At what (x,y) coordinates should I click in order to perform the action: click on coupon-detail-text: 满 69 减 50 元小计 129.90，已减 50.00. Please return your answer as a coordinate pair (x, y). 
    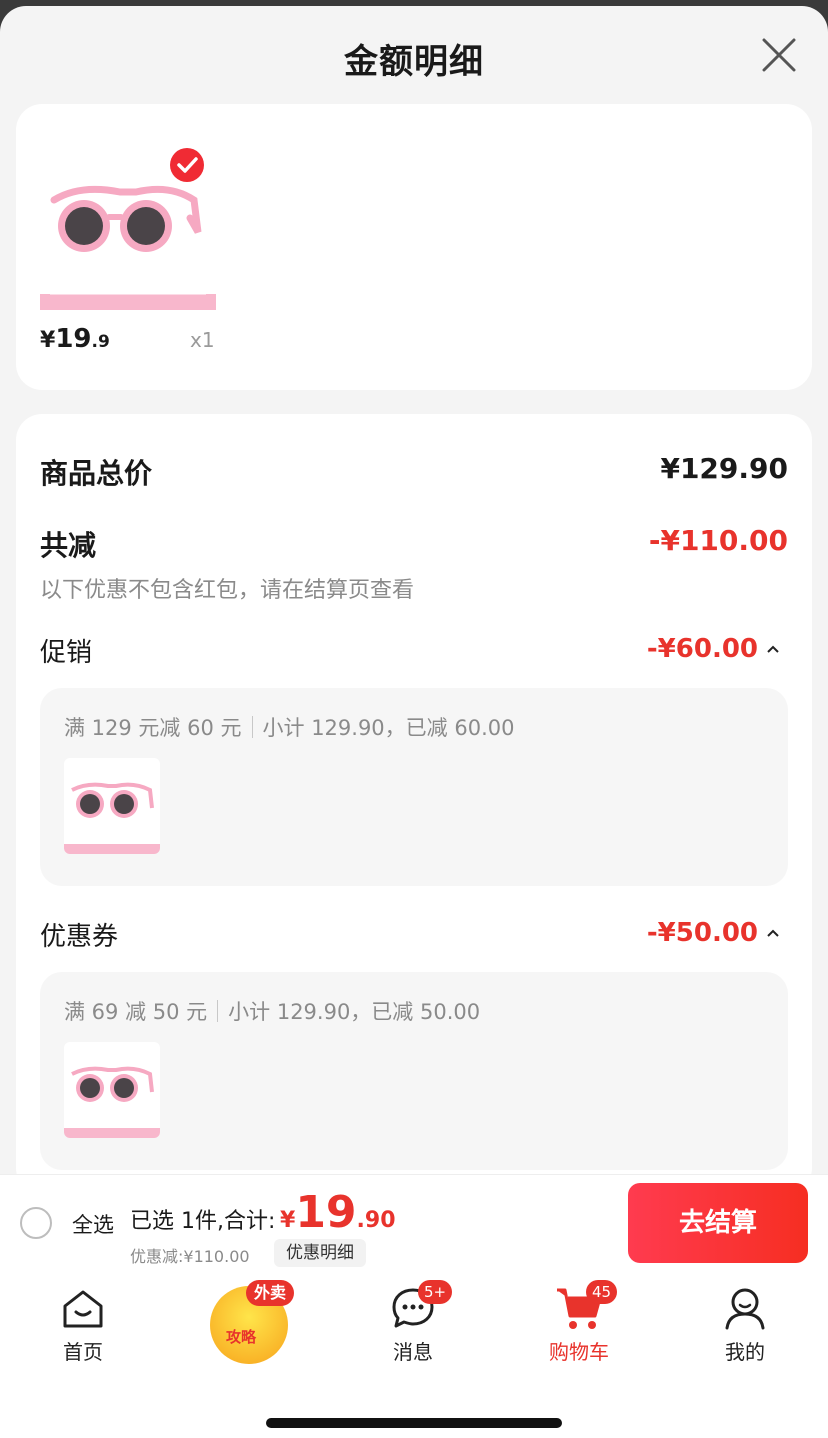
    Looking at the image, I should click on (272, 1011).